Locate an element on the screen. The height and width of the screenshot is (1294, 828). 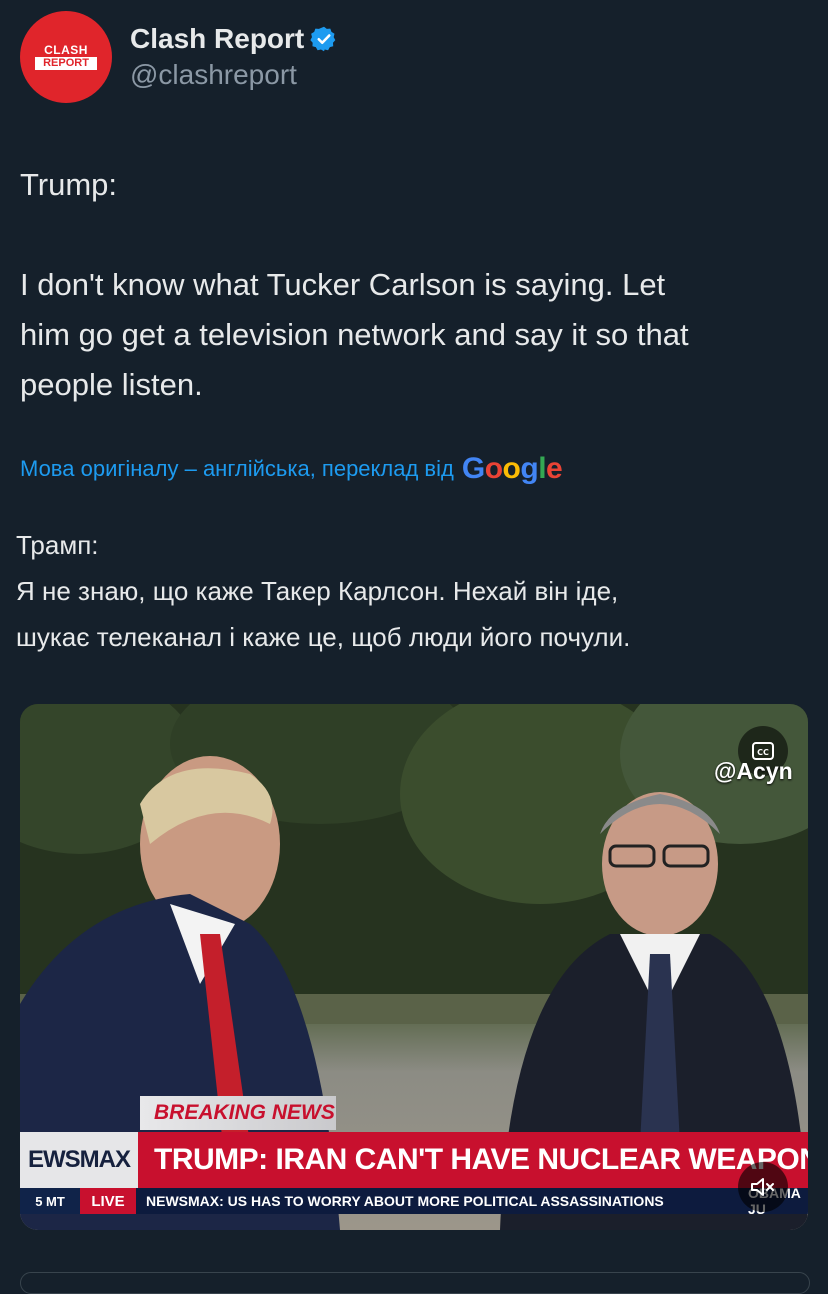
mute-button is located at coordinates (763, 1187).